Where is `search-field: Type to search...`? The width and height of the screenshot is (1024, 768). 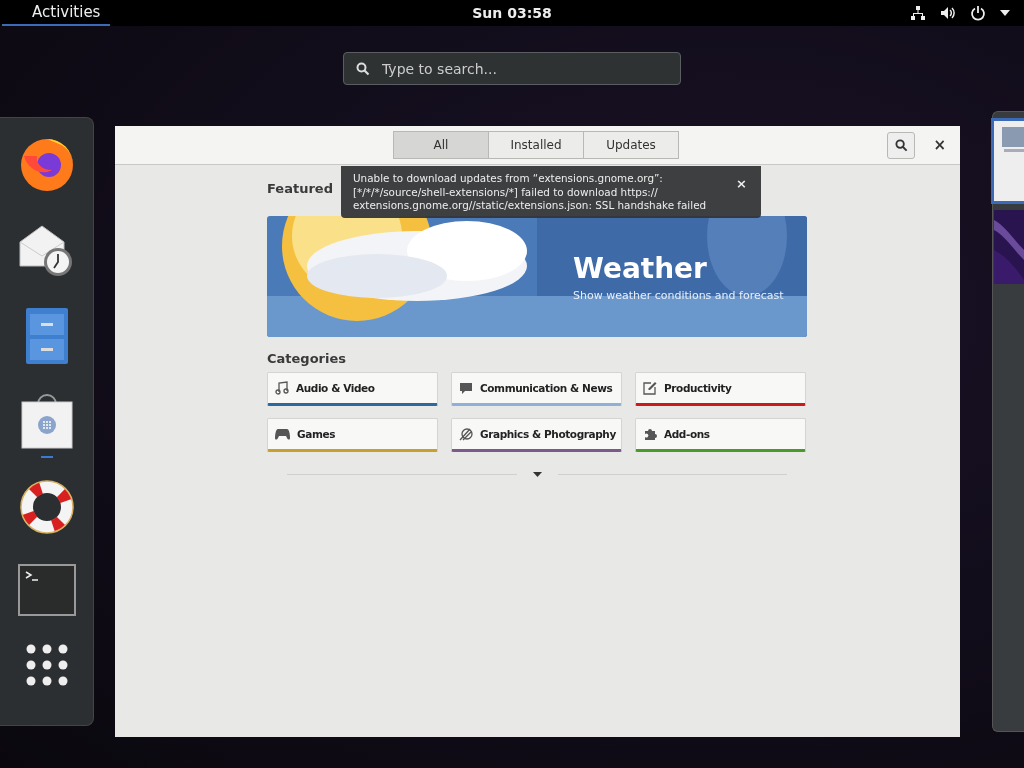
search-field: Type to search... is located at coordinates (512, 68).